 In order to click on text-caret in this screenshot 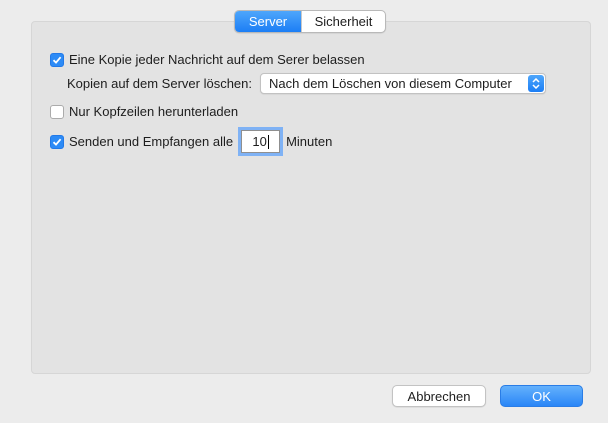, I will do `click(268, 141)`.